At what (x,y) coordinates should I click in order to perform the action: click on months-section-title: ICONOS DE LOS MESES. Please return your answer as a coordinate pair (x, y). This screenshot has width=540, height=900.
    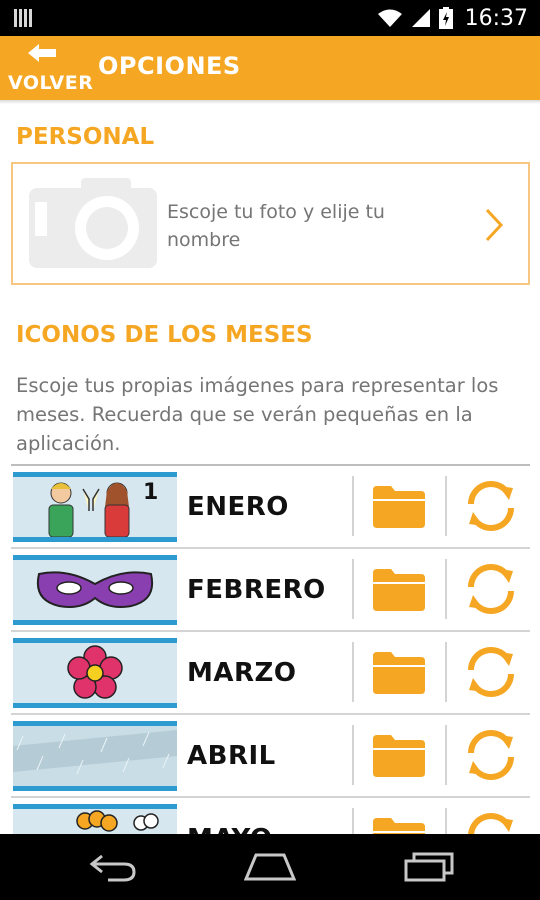
    Looking at the image, I should click on (164, 335).